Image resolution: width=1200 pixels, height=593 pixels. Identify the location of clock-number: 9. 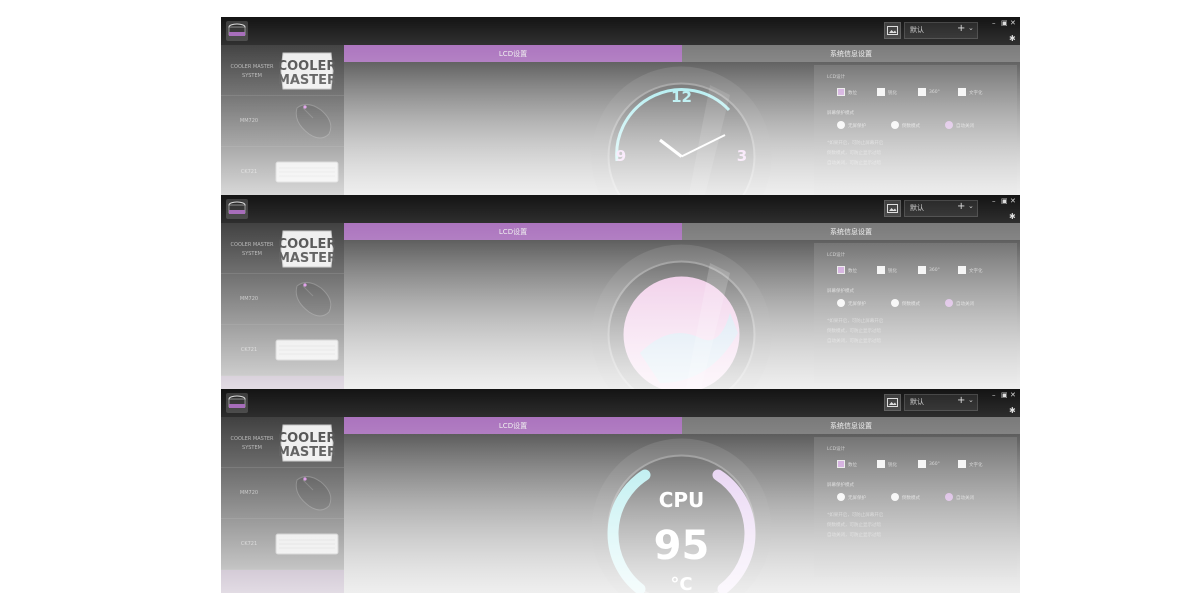
(621, 156).